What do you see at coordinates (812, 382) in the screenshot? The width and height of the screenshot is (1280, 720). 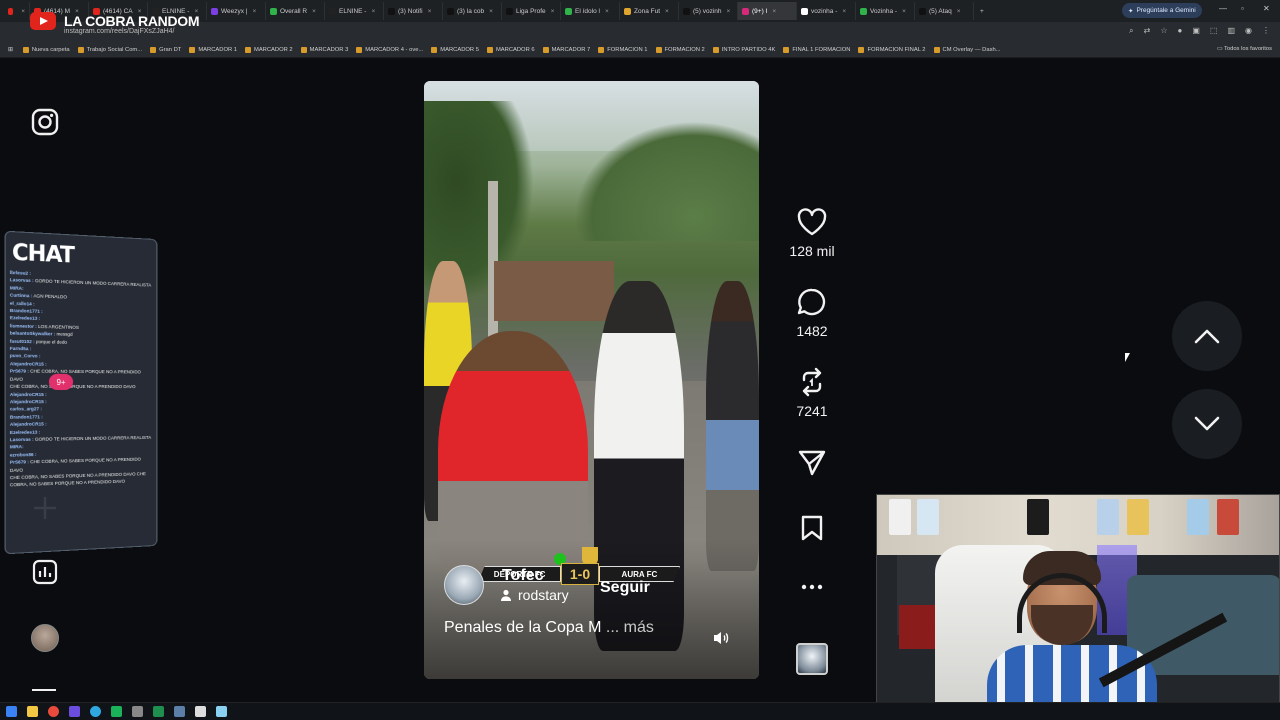 I see `repost-icon` at bounding box center [812, 382].